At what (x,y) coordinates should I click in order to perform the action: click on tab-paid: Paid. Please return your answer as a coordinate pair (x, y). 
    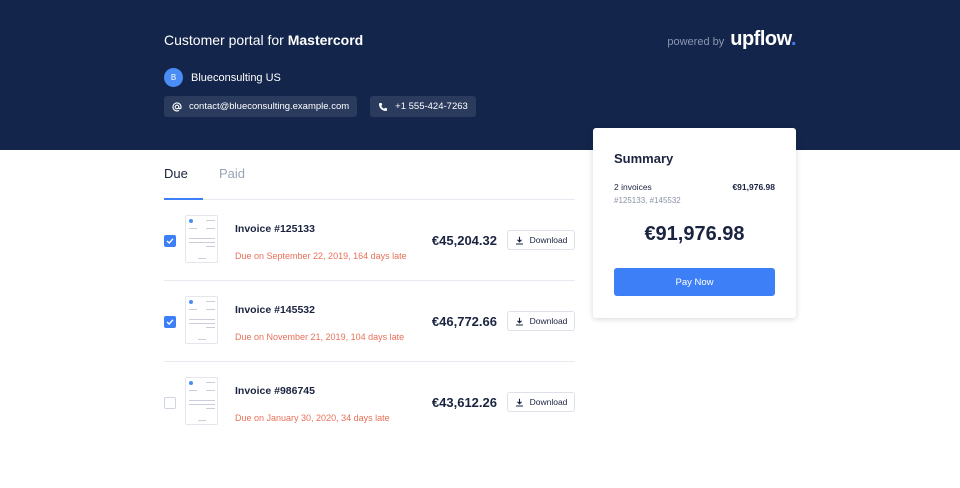
    Looking at the image, I should click on (232, 183).